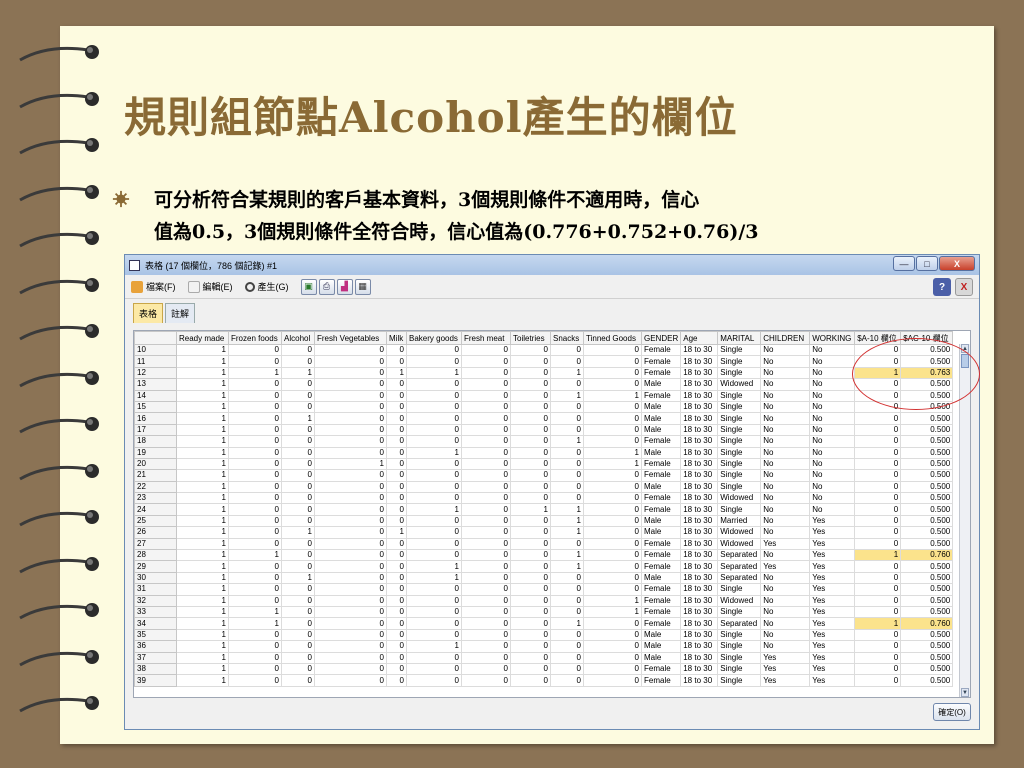 This screenshot has height=768, width=1024. Describe the element at coordinates (155, 441) in the screenshot. I see `row-number: 18` at that location.